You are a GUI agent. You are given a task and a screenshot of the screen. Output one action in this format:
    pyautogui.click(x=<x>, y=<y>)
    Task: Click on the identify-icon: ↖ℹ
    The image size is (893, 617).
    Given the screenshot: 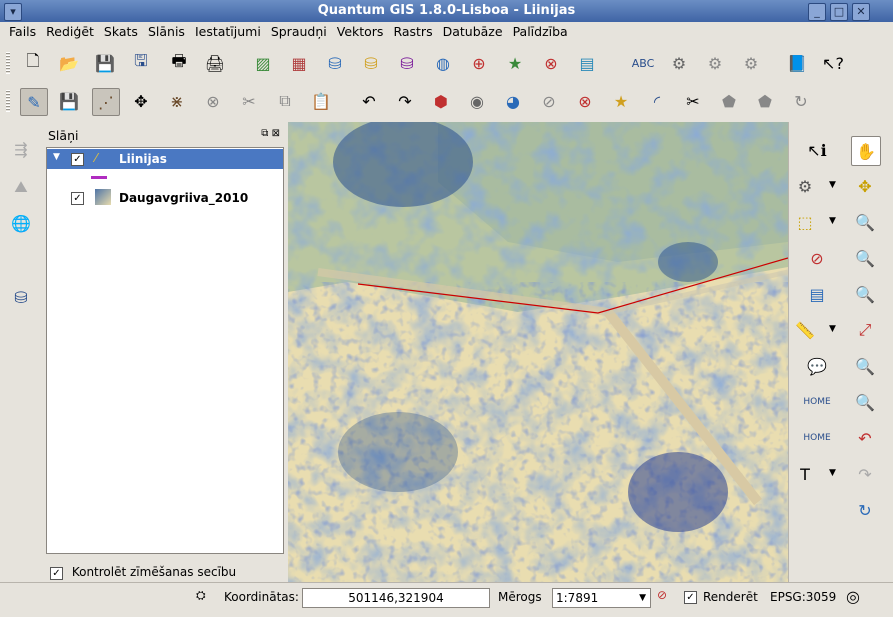 What is the action you would take?
    pyautogui.click(x=817, y=150)
    